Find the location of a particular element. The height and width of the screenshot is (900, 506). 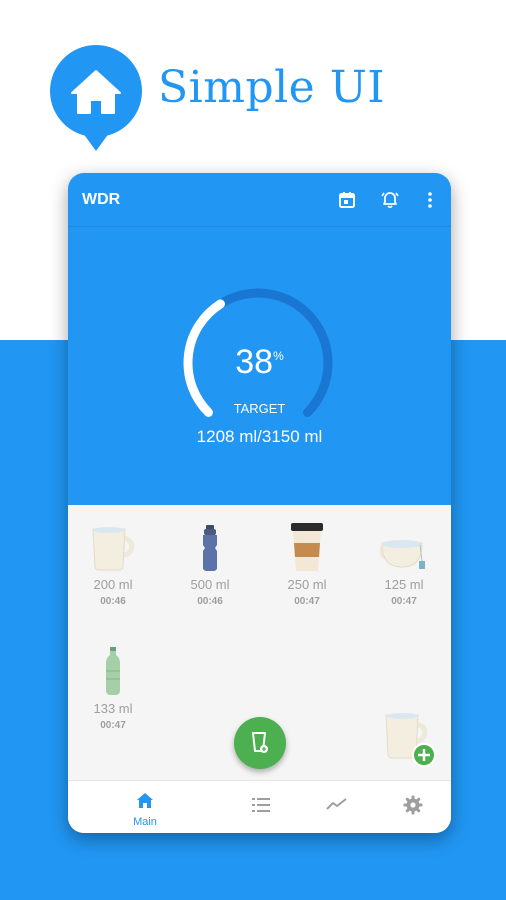

add-drink-icon is located at coordinates (260, 742).